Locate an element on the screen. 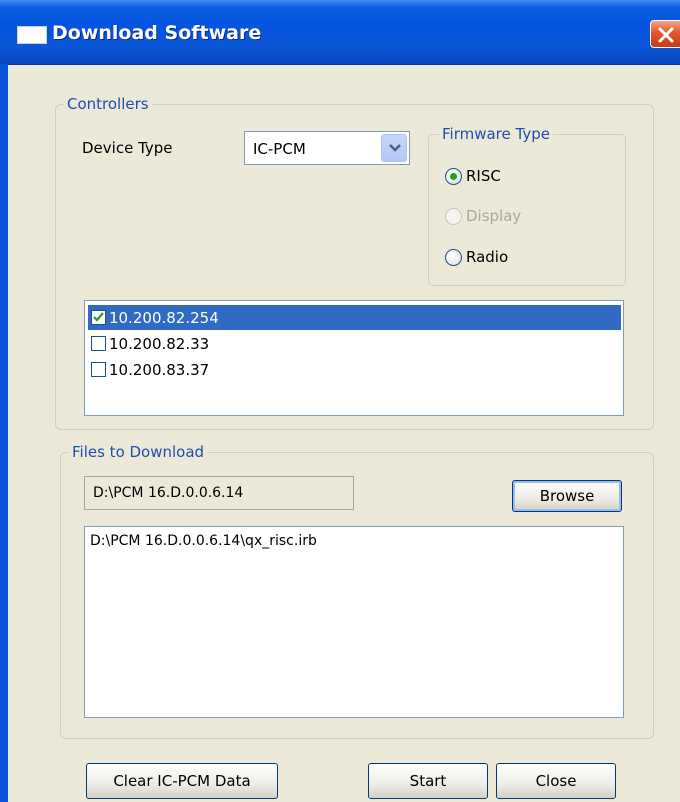 Image resolution: width=680 pixels, height=802 pixels. list-item: 10.200.82.254 is located at coordinates (354, 317).